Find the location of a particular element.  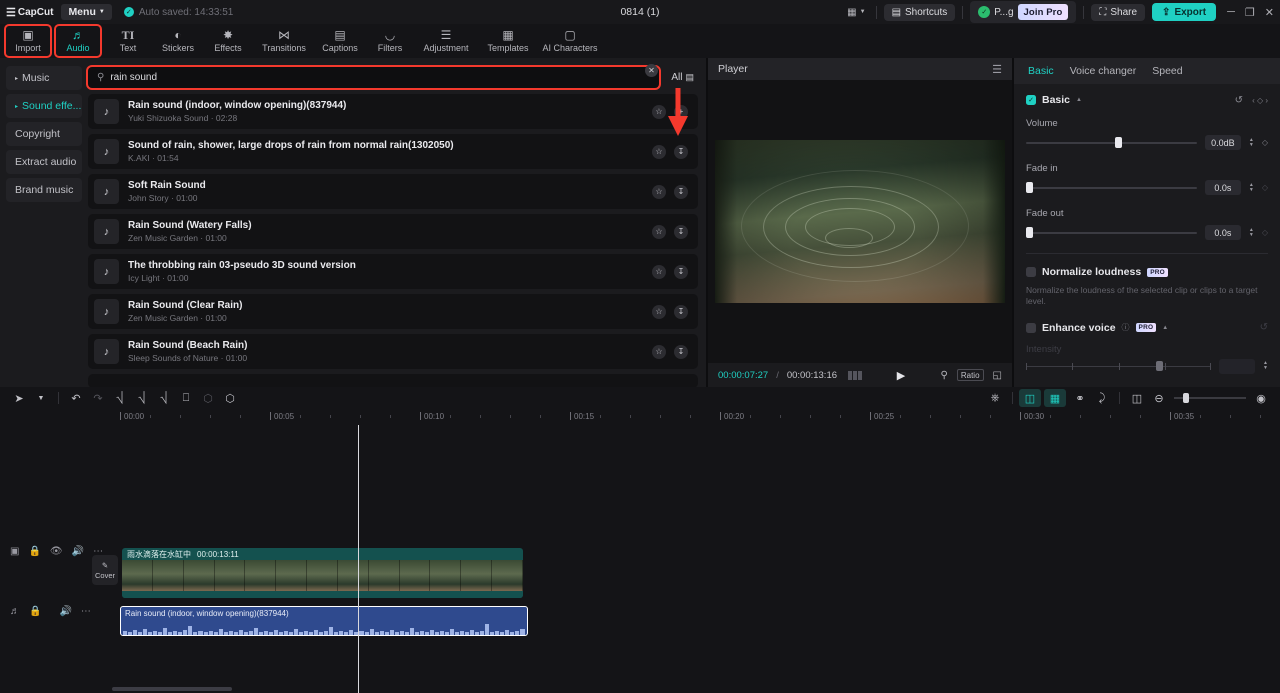

share-button: ⛶ Share is located at coordinates (1118, 12).